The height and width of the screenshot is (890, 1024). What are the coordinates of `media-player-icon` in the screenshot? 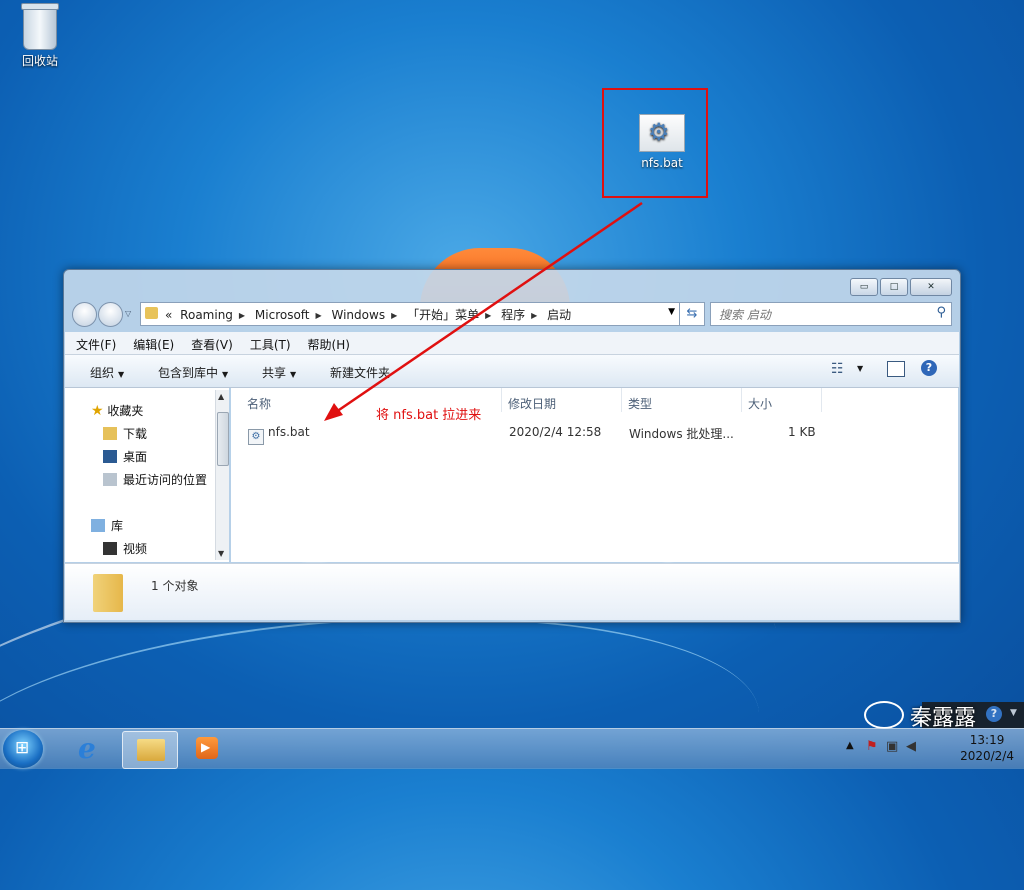 It's located at (207, 748).